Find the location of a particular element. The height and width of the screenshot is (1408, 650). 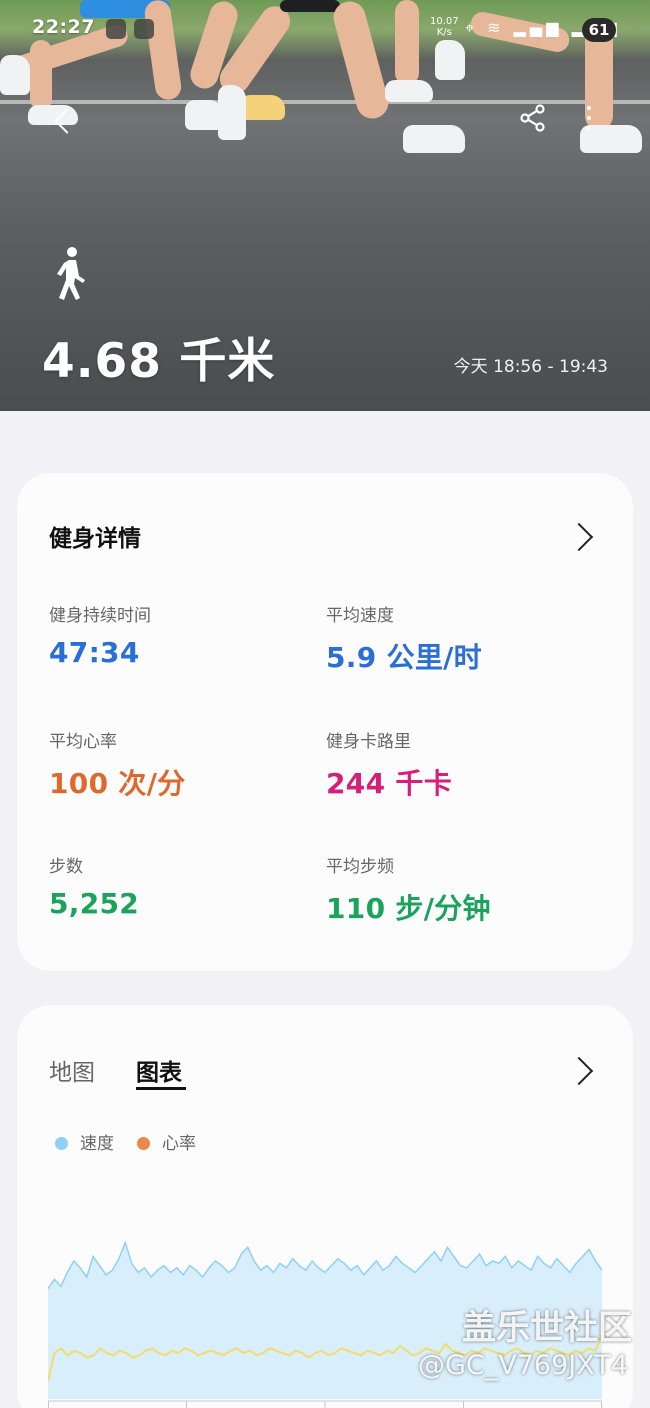

metric-label: 平均速度 is located at coordinates (360, 616).